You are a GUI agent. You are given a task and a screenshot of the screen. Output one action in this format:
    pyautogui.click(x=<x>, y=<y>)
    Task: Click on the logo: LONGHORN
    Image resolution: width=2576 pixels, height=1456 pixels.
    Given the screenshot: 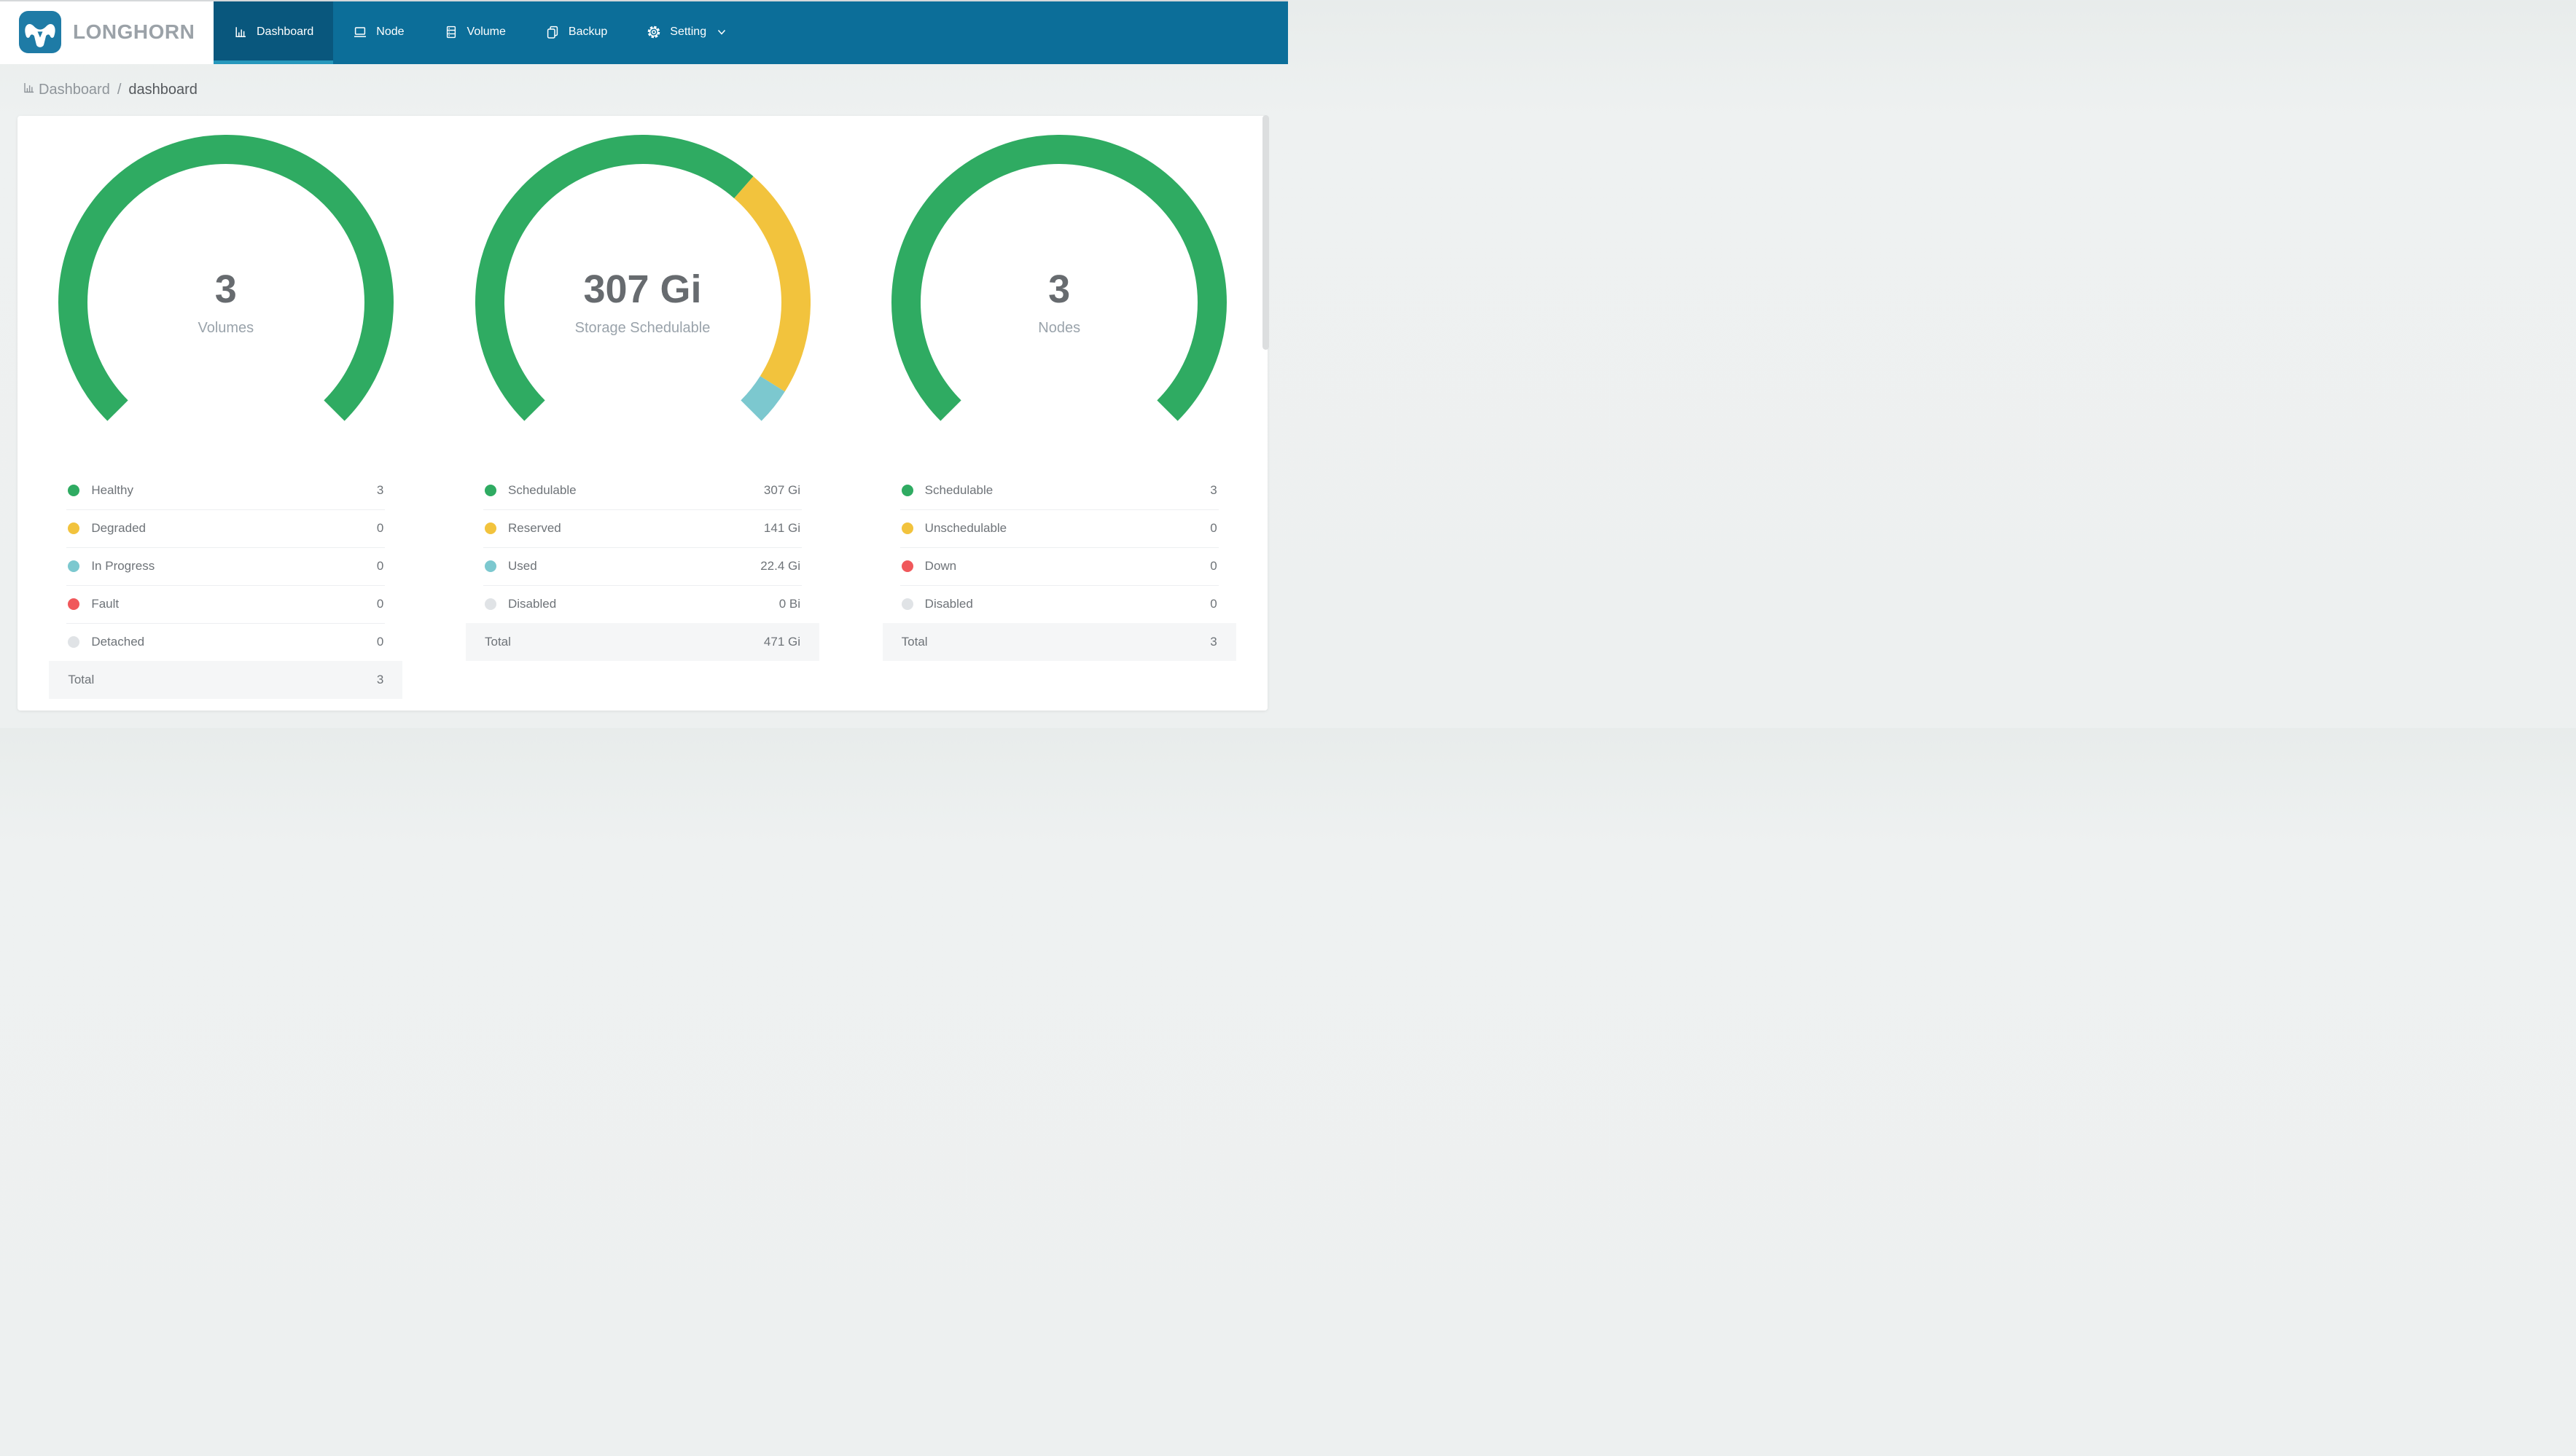 What is the action you would take?
    pyautogui.click(x=107, y=32)
    